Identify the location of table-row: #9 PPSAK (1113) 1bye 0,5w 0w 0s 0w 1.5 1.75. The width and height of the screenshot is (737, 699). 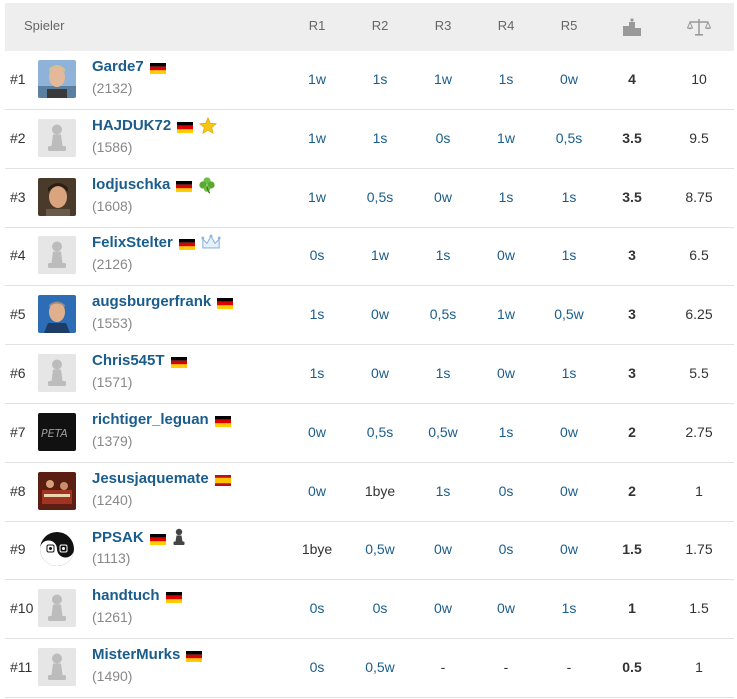
(369, 551).